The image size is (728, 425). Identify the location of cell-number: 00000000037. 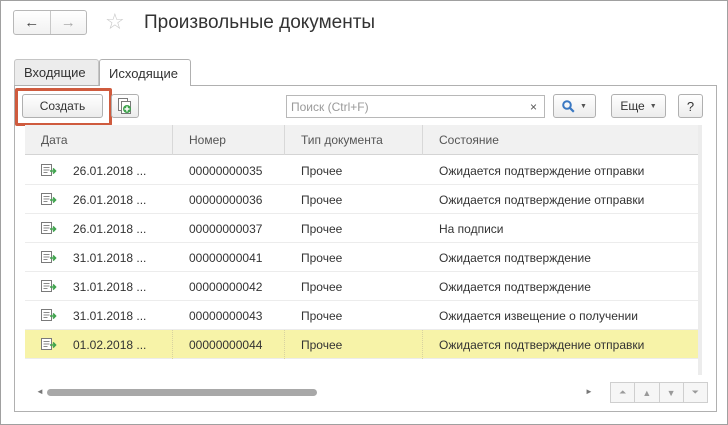
(226, 228).